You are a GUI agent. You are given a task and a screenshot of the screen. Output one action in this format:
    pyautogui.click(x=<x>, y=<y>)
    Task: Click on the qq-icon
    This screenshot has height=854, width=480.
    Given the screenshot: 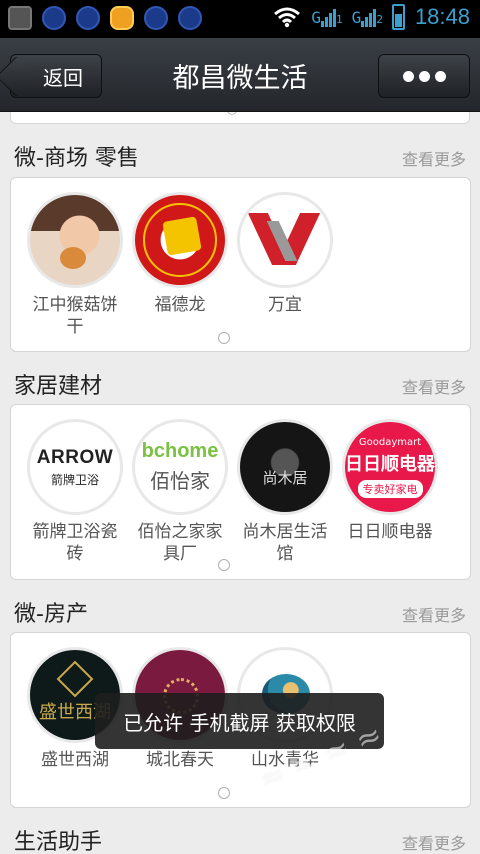 What is the action you would take?
    pyautogui.click(x=122, y=18)
    